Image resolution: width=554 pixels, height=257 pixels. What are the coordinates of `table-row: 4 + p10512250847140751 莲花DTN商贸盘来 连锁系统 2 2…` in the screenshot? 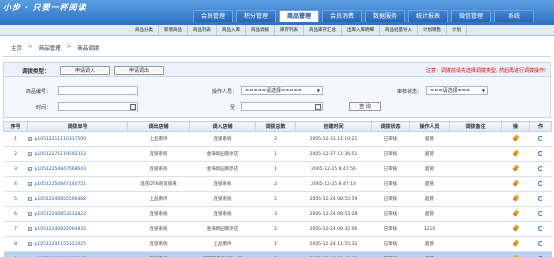 It's located at (277, 184).